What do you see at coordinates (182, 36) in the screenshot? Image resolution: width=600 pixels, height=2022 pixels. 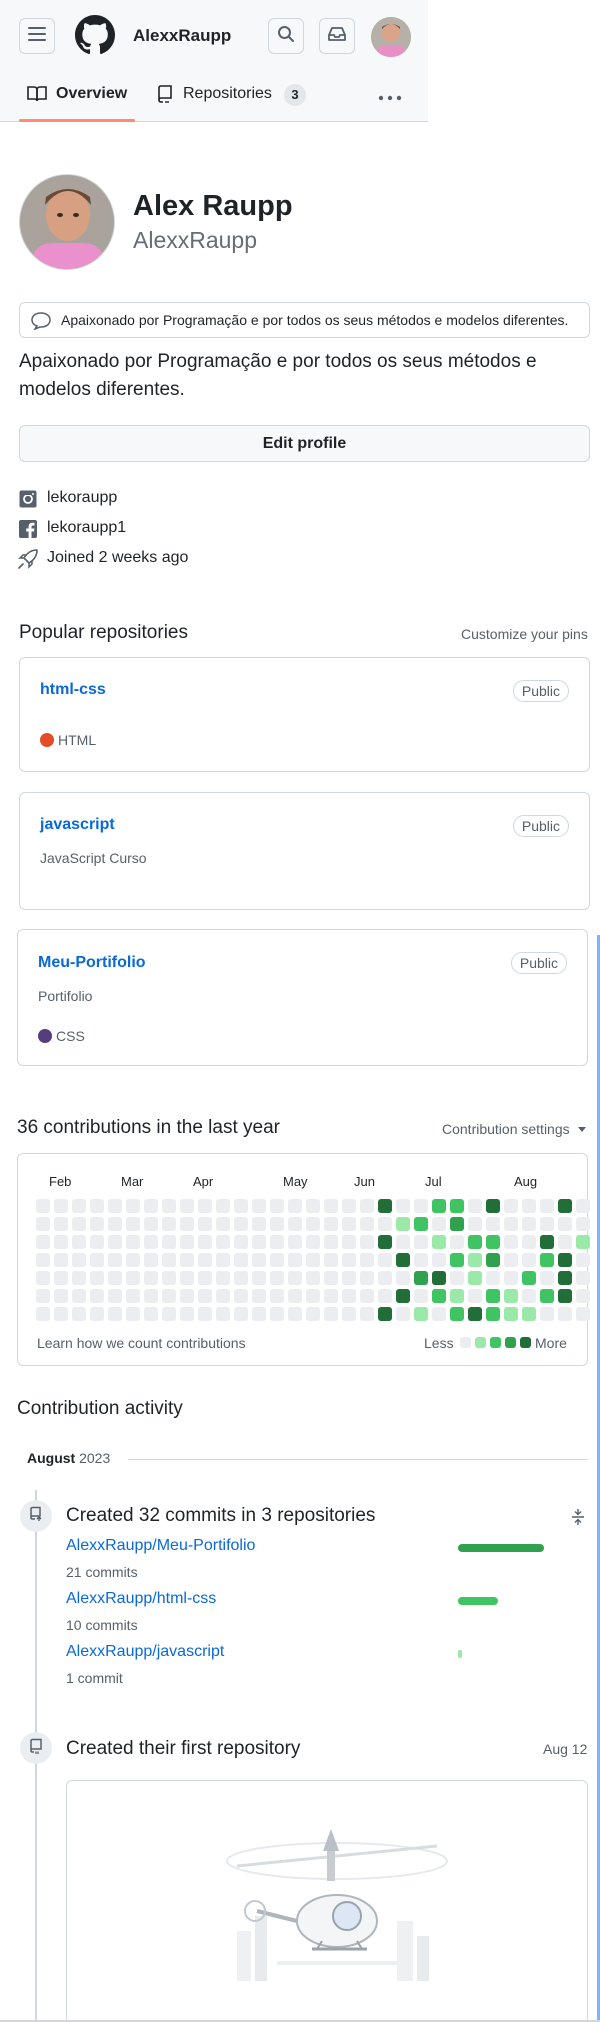 I see `header-username: AlexxRaupp` at bounding box center [182, 36].